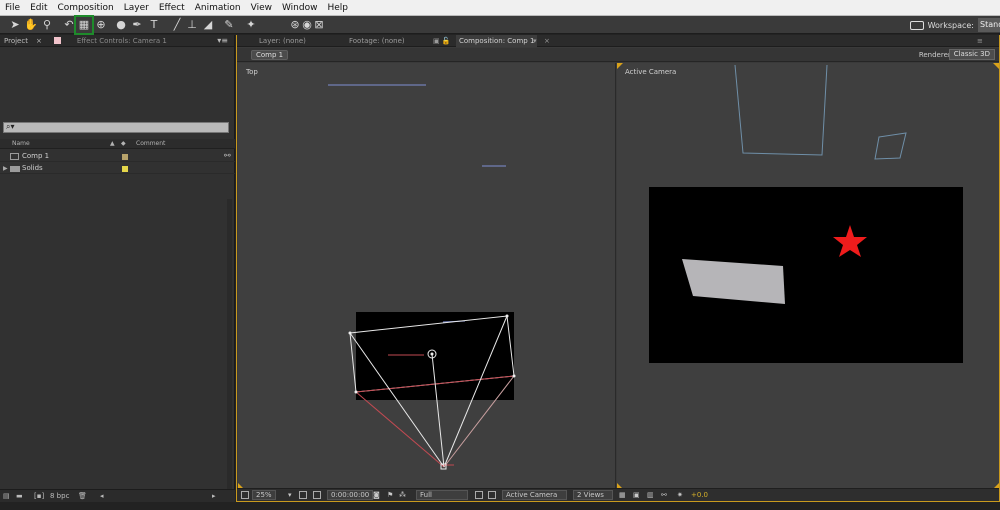 The image size is (1000, 510). What do you see at coordinates (214, 496) in the screenshot?
I see `scroll-right-icon: ▸` at bounding box center [214, 496].